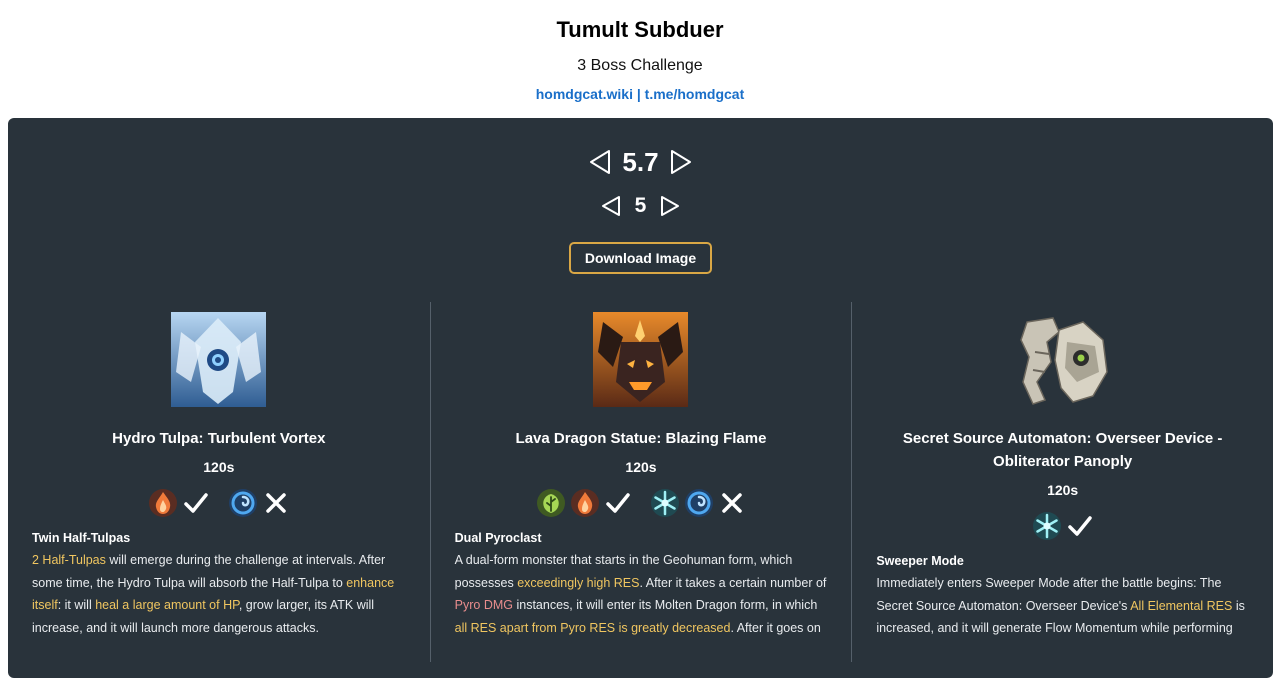 Image resolution: width=1280 pixels, height=678 pixels. Describe the element at coordinates (640, 258) in the screenshot. I see `download-image-button: Download Image` at that location.